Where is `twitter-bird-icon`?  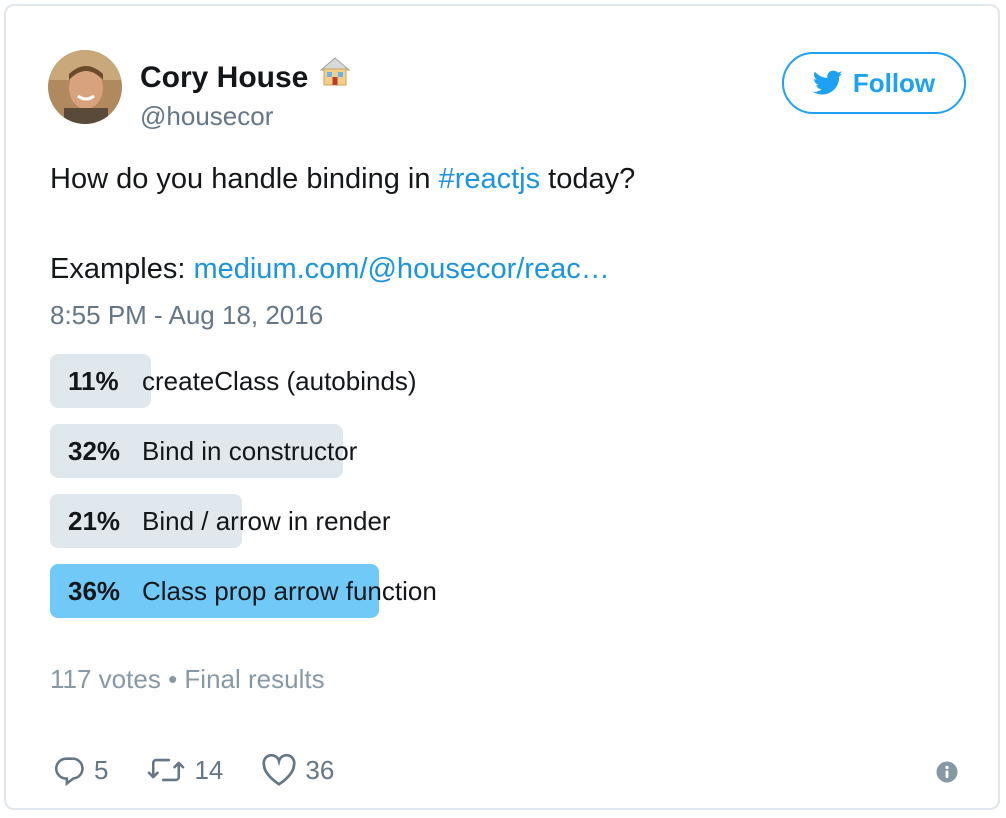 twitter-bird-icon is located at coordinates (827, 82).